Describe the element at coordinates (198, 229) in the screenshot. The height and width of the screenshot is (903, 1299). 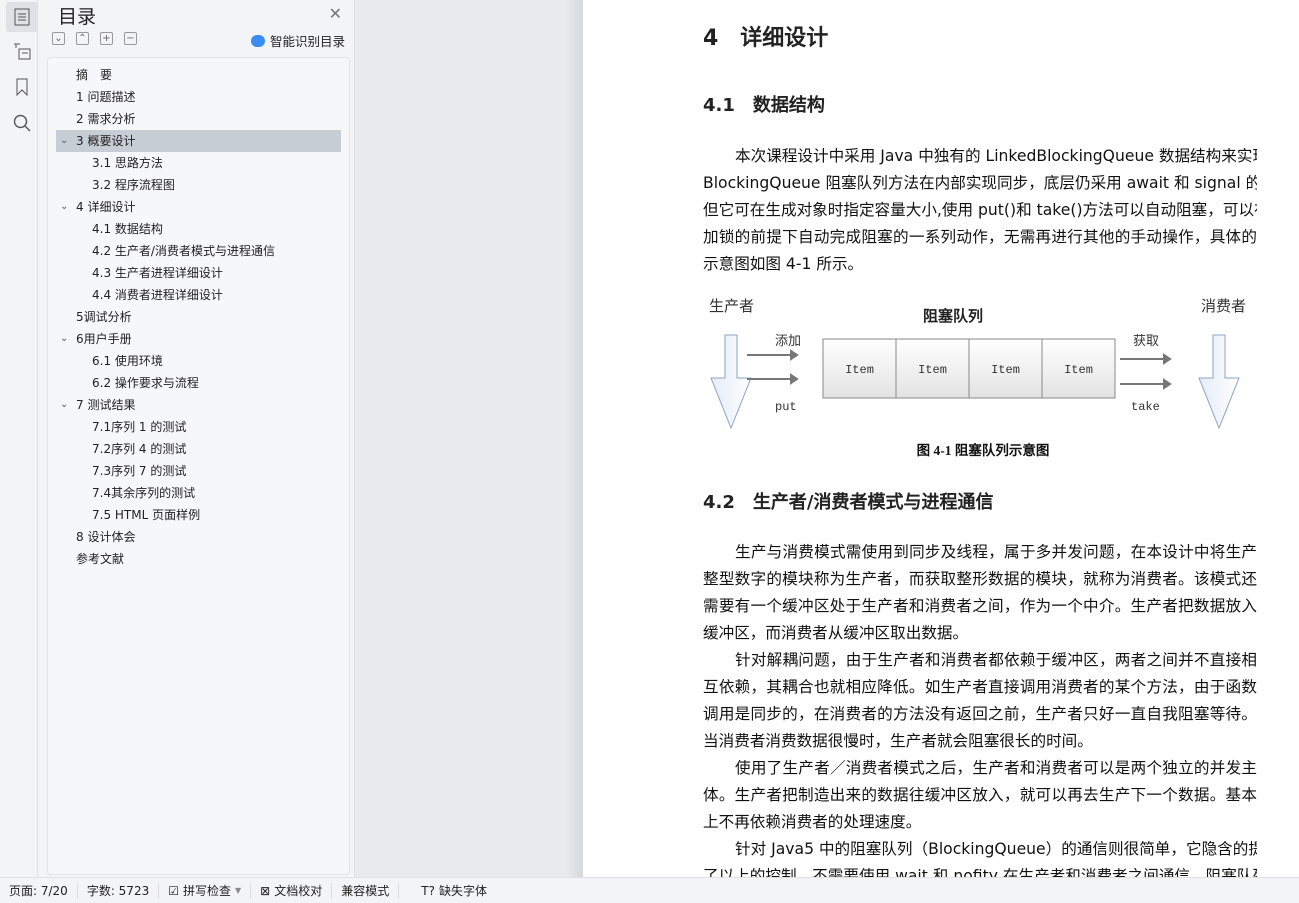
I see `toc-item: 4.1 数据结构` at that location.